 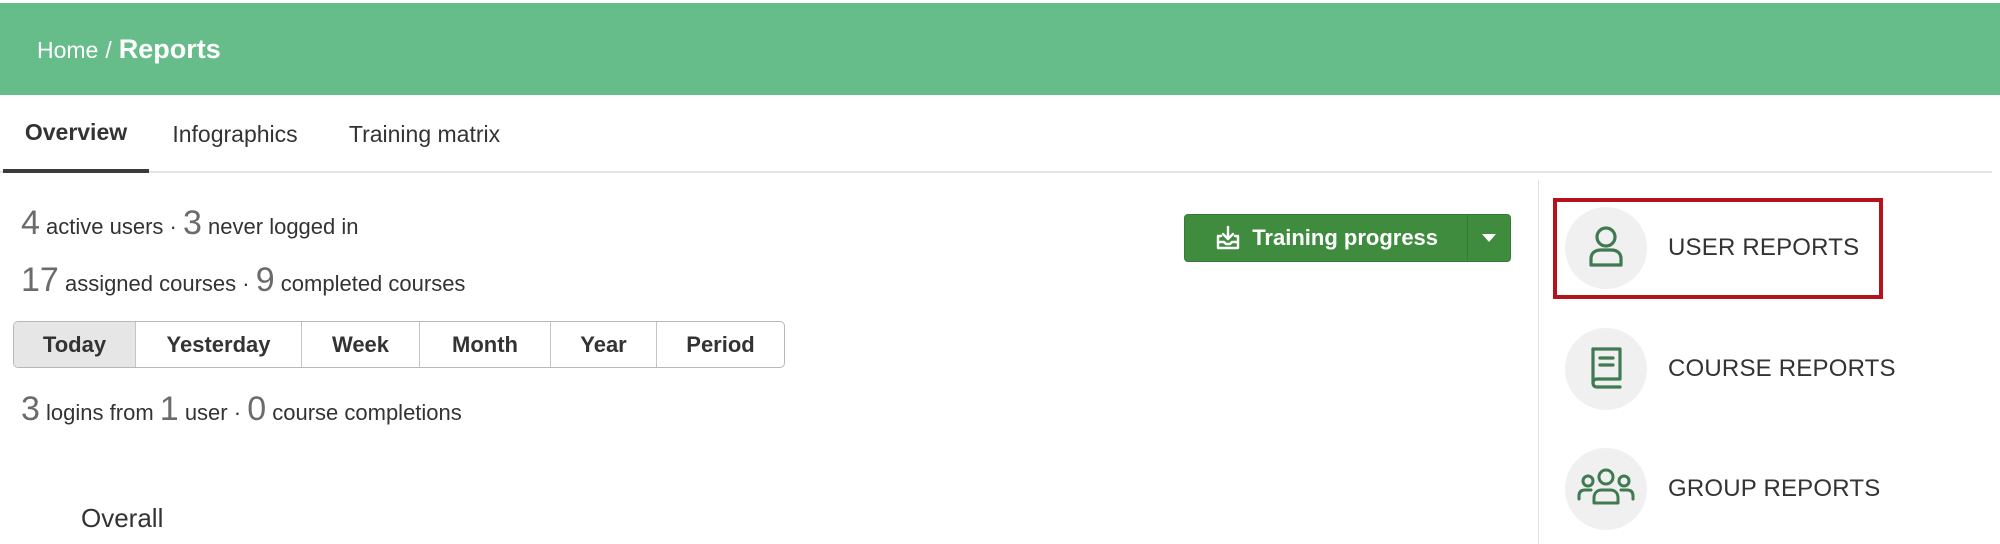 I want to click on group-reports-link: GROUP REPORTS, so click(x=1722, y=489).